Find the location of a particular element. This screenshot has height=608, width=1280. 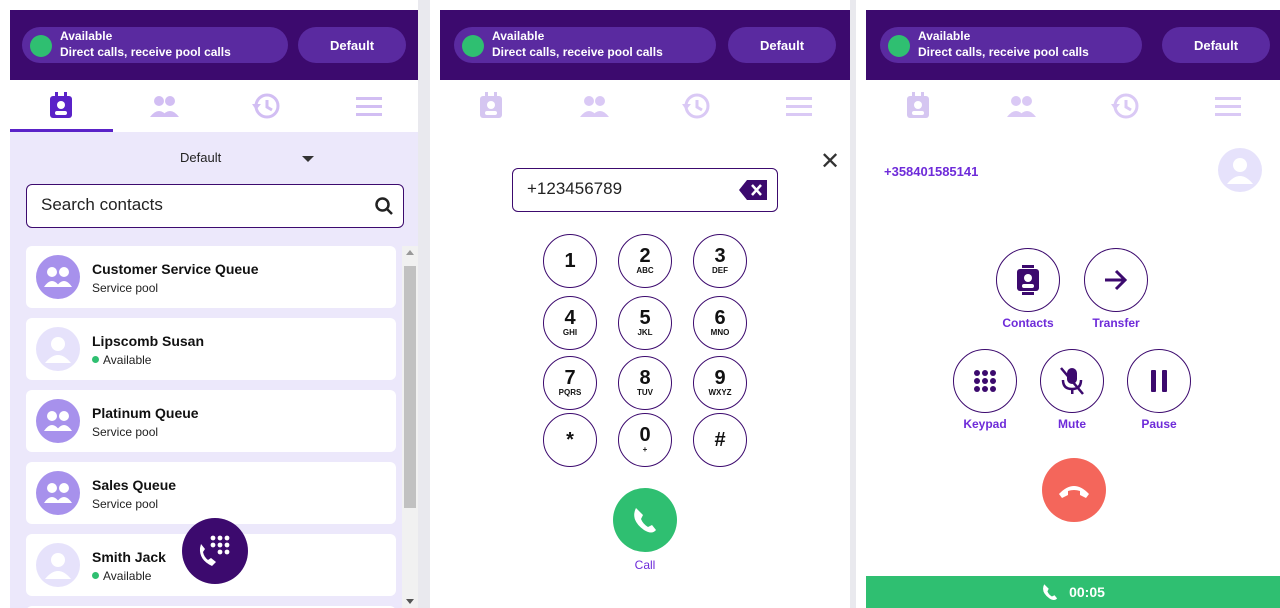

key-letters: GHI is located at coordinates (570, 332).